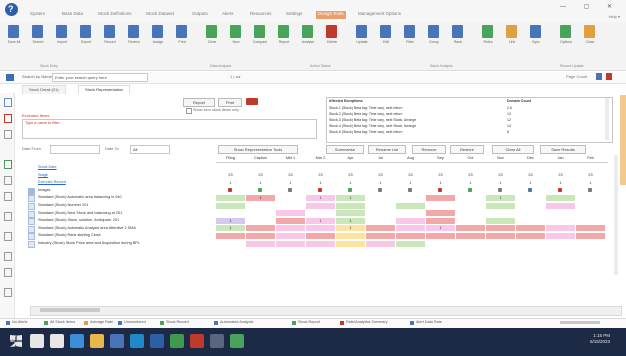 This screenshot has height=356, width=626. Describe the element at coordinates (429, 322) in the screenshot. I see `status-item: Alert Data Rate` at that location.